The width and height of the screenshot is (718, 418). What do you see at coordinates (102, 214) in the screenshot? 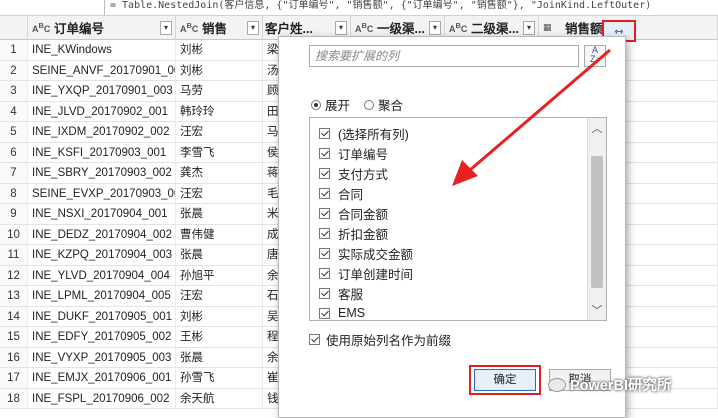
I see `table-cell: INE_NSXI_20170904_001` at bounding box center [102, 214].